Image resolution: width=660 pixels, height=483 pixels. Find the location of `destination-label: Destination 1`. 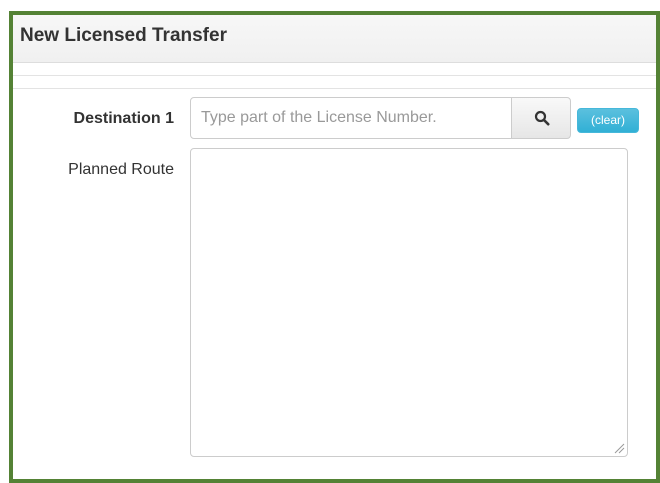

destination-label: Destination 1 is located at coordinates (123, 118).